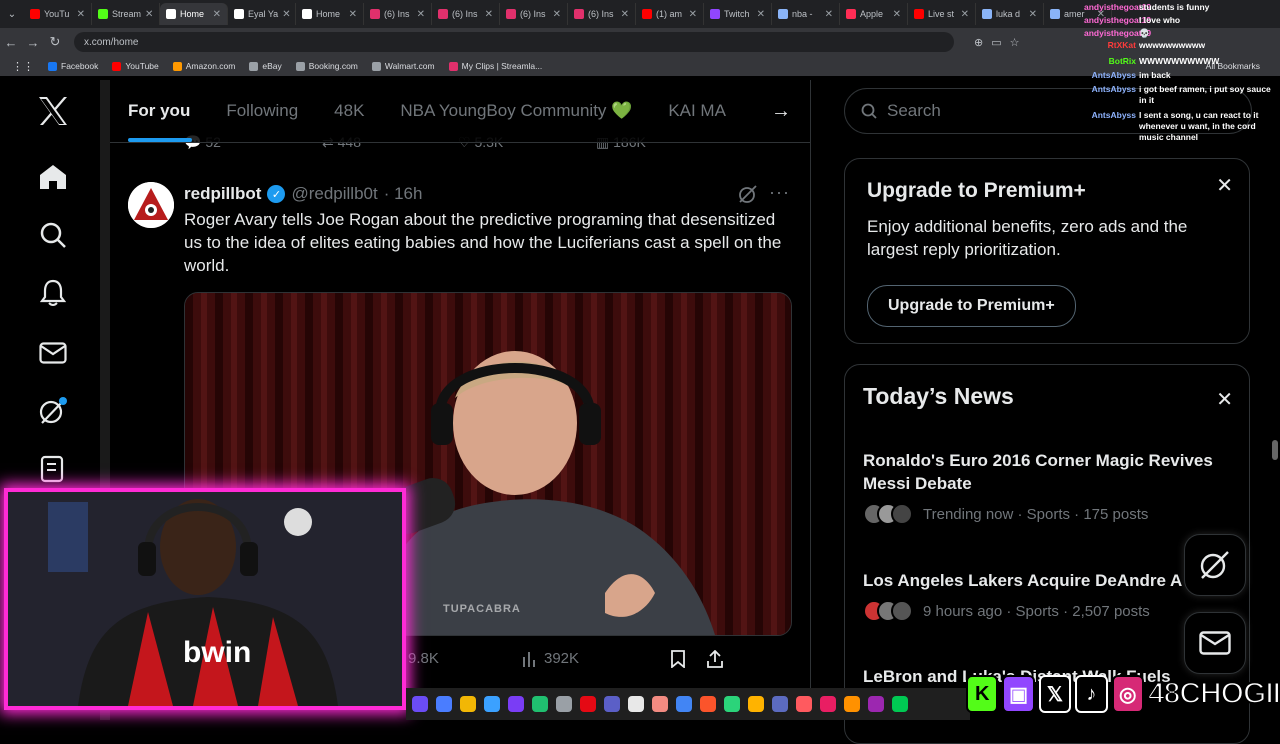 The image size is (1280, 744). Describe the element at coordinates (1015, 42) in the screenshot. I see `bookmark-star-icon: ☆` at that location.